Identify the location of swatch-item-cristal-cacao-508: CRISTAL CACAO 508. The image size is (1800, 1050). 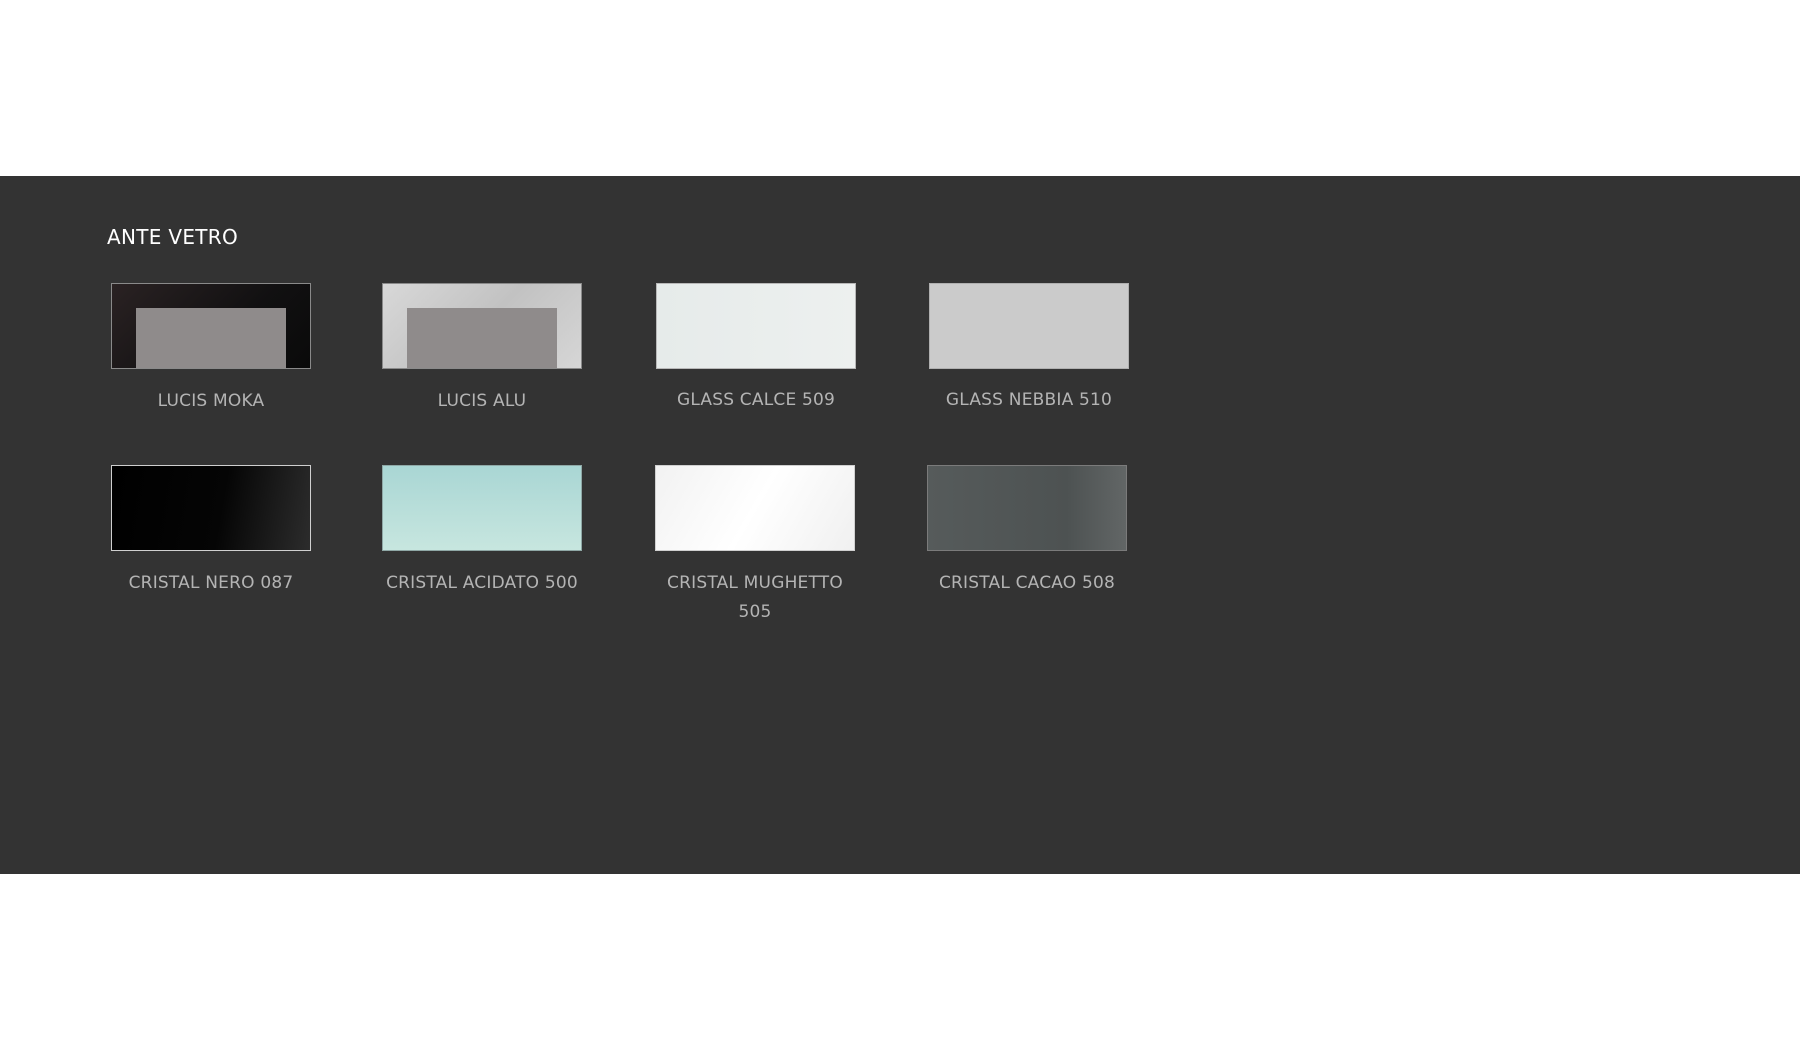
(1027, 531).